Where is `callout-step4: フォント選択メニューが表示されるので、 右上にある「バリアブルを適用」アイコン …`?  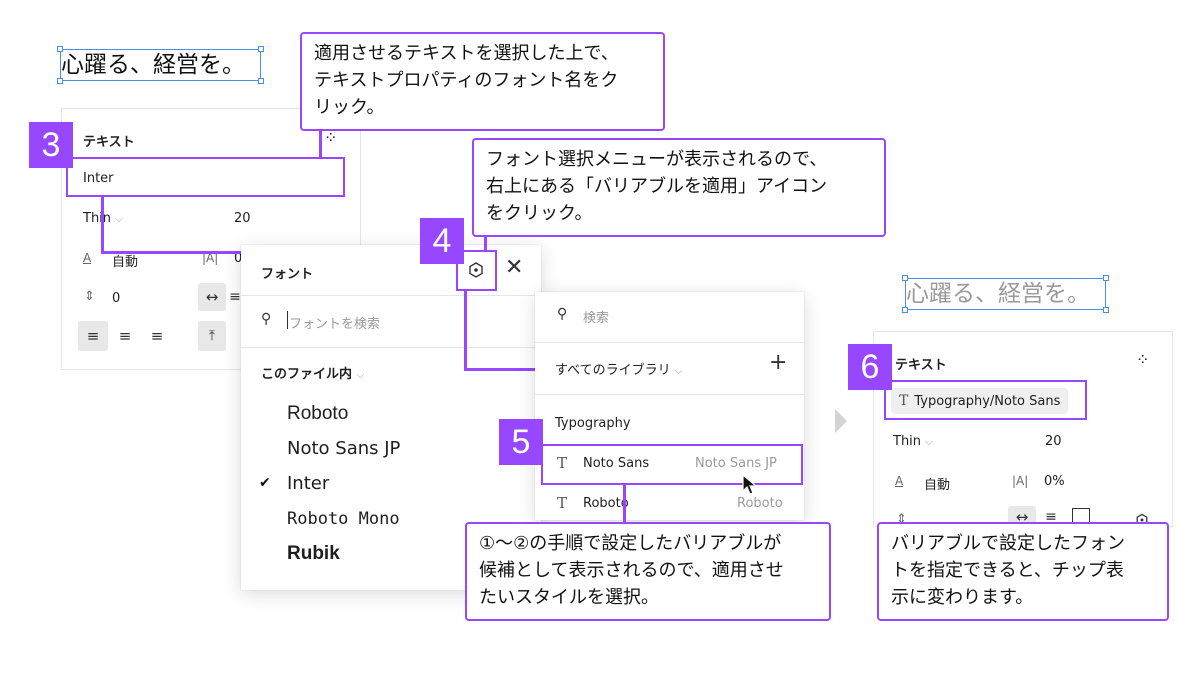
callout-step4: フォント選択メニューが表示されるので、 右上にある「バリアブルを適用」アイコン … is located at coordinates (679, 187).